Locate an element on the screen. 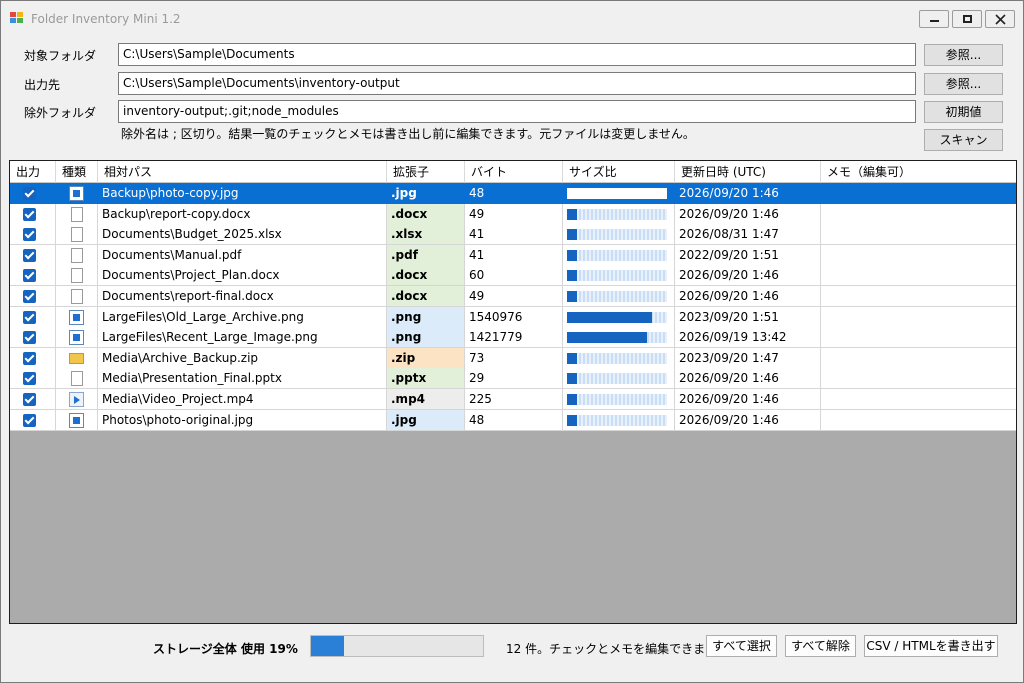 The width and height of the screenshot is (1024, 683). extension-cell: .xlsx is located at coordinates (426, 235).